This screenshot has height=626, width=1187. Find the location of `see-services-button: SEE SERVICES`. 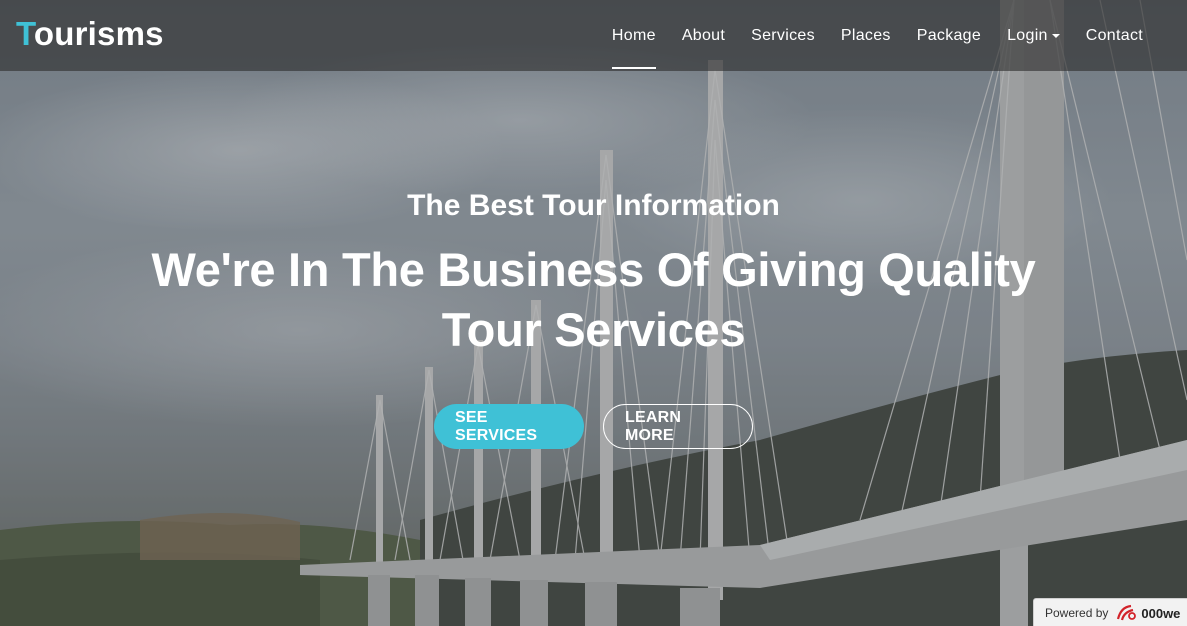

see-services-button: SEE SERVICES is located at coordinates (509, 426).